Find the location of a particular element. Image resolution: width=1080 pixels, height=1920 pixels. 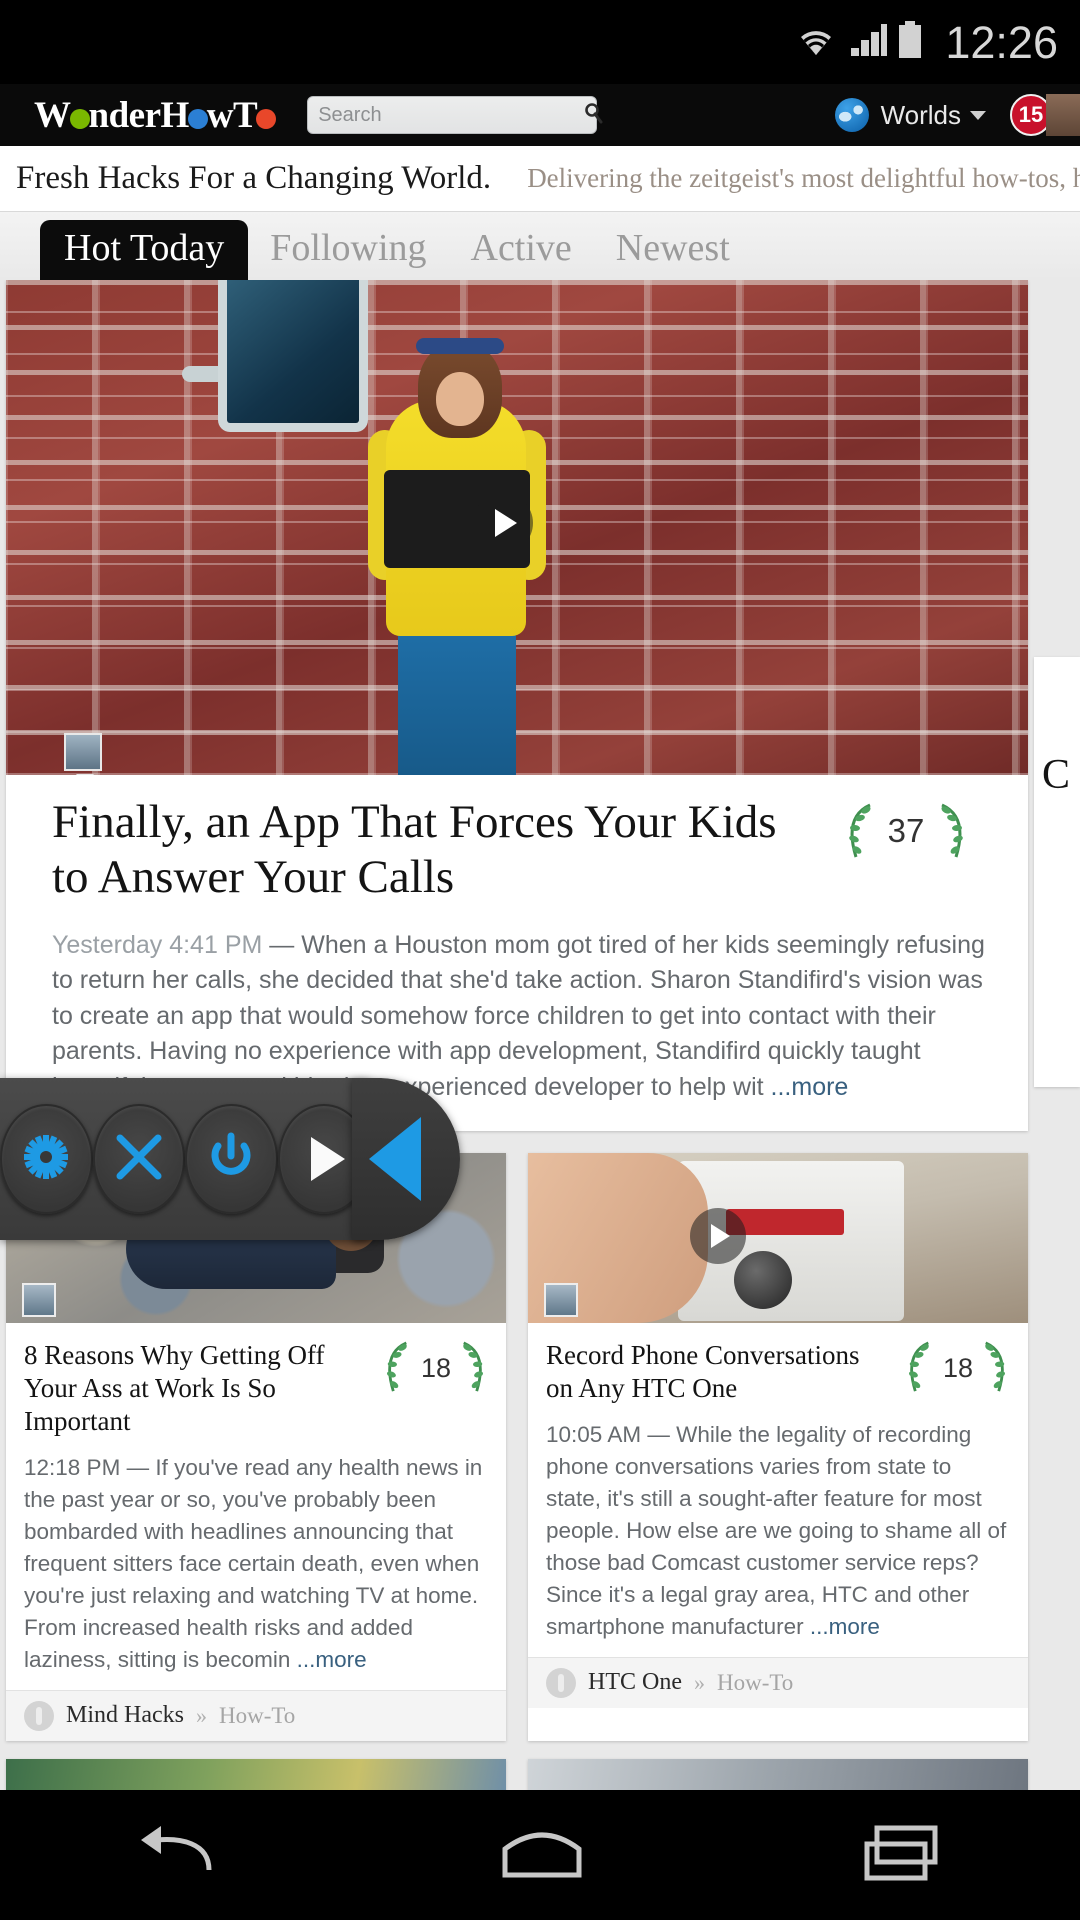

card-timestamp: 10:05 AM is located at coordinates (594, 1435).